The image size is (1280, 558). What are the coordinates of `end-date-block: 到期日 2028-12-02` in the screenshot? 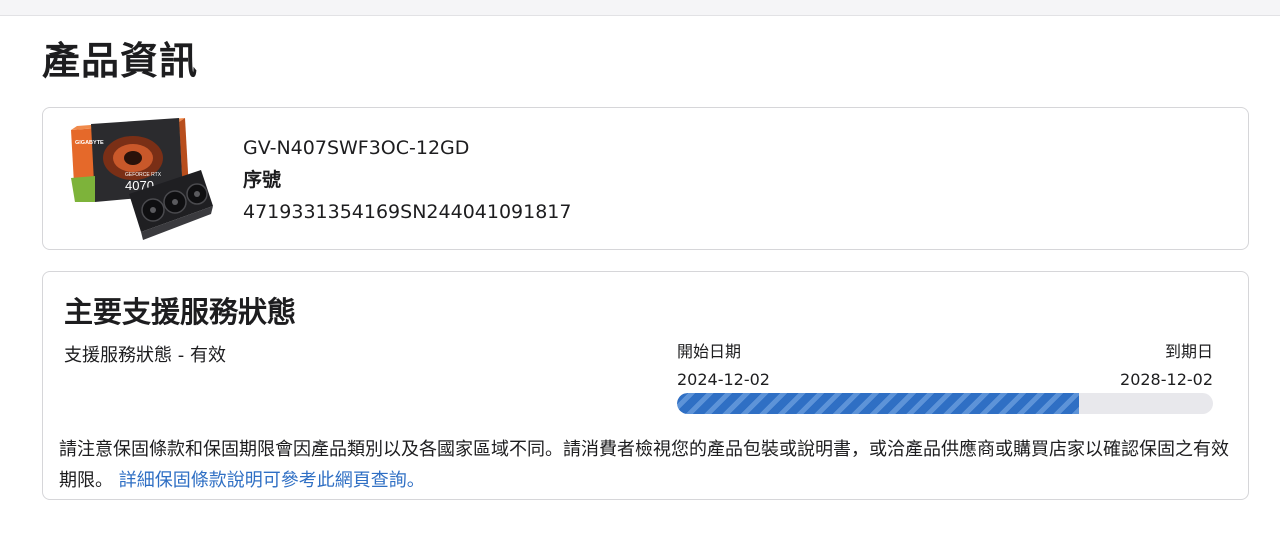 It's located at (1166, 366).